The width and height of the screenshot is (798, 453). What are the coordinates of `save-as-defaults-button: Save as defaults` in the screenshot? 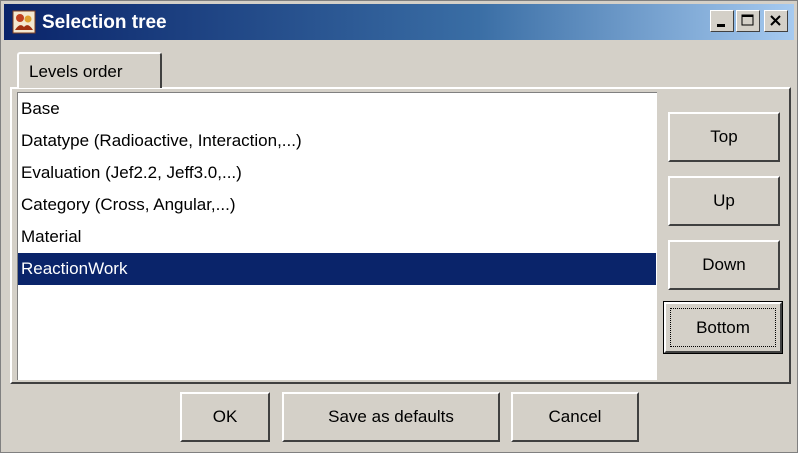 It's located at (391, 417).